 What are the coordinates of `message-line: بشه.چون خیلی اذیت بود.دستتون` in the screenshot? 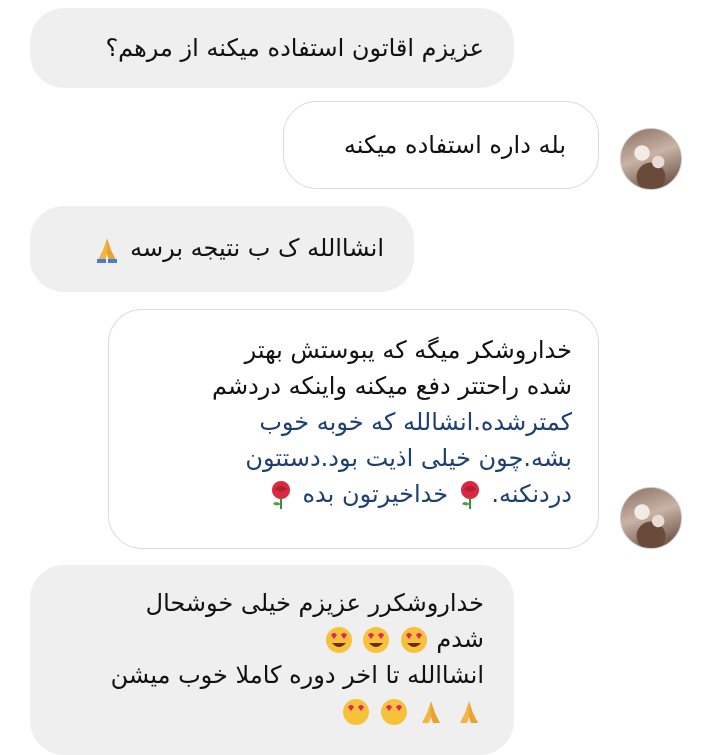 It's located at (408, 458).